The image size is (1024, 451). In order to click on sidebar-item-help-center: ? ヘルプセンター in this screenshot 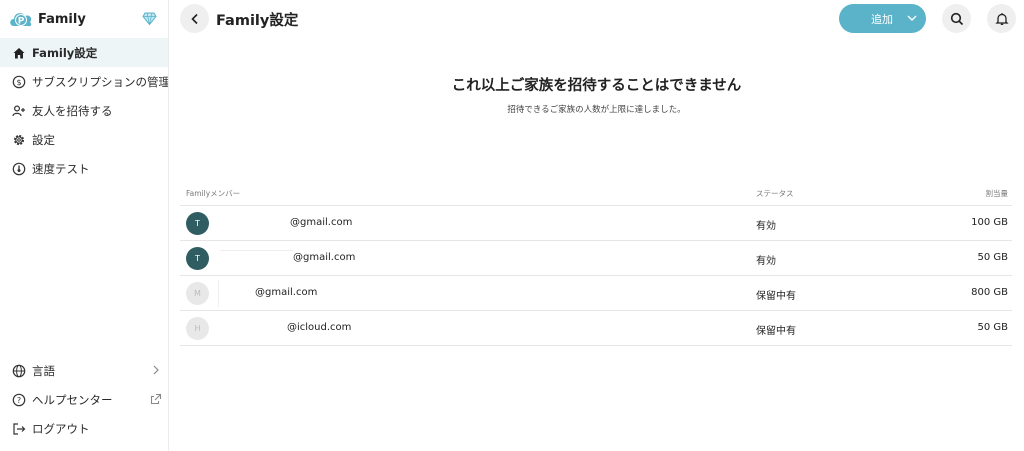, I will do `click(84, 399)`.